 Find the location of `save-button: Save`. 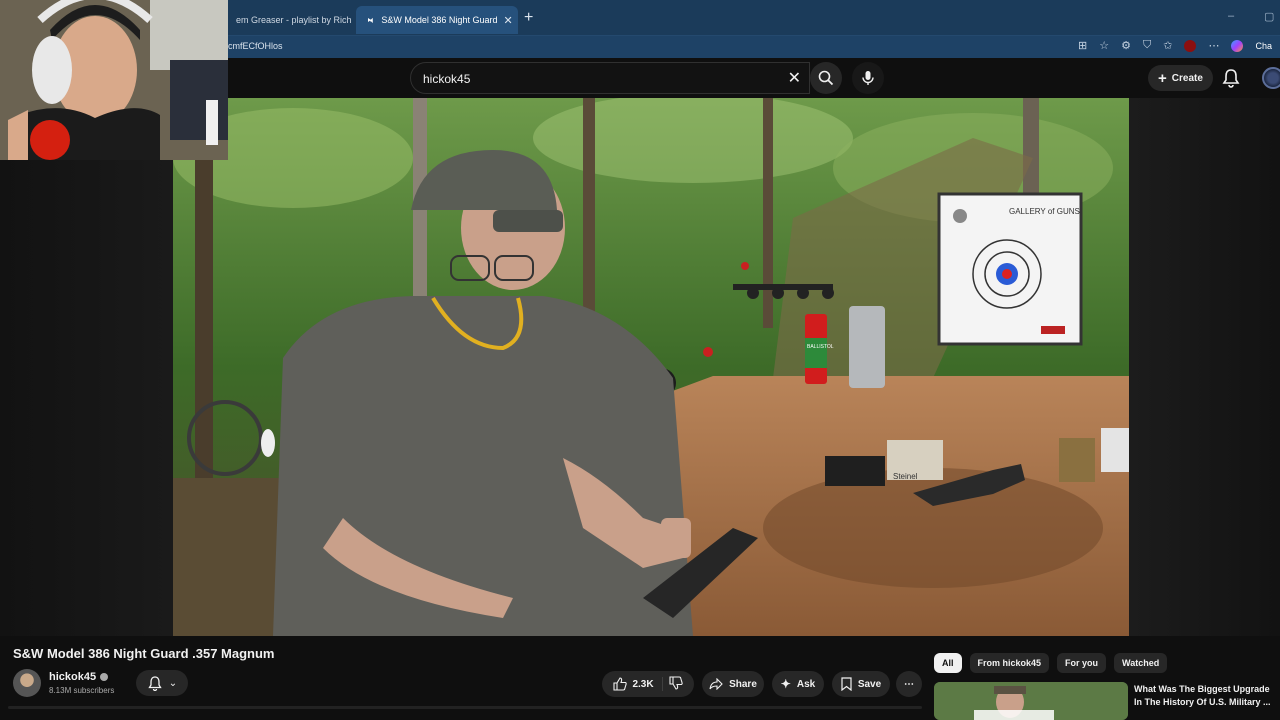

save-button: Save is located at coordinates (861, 684).